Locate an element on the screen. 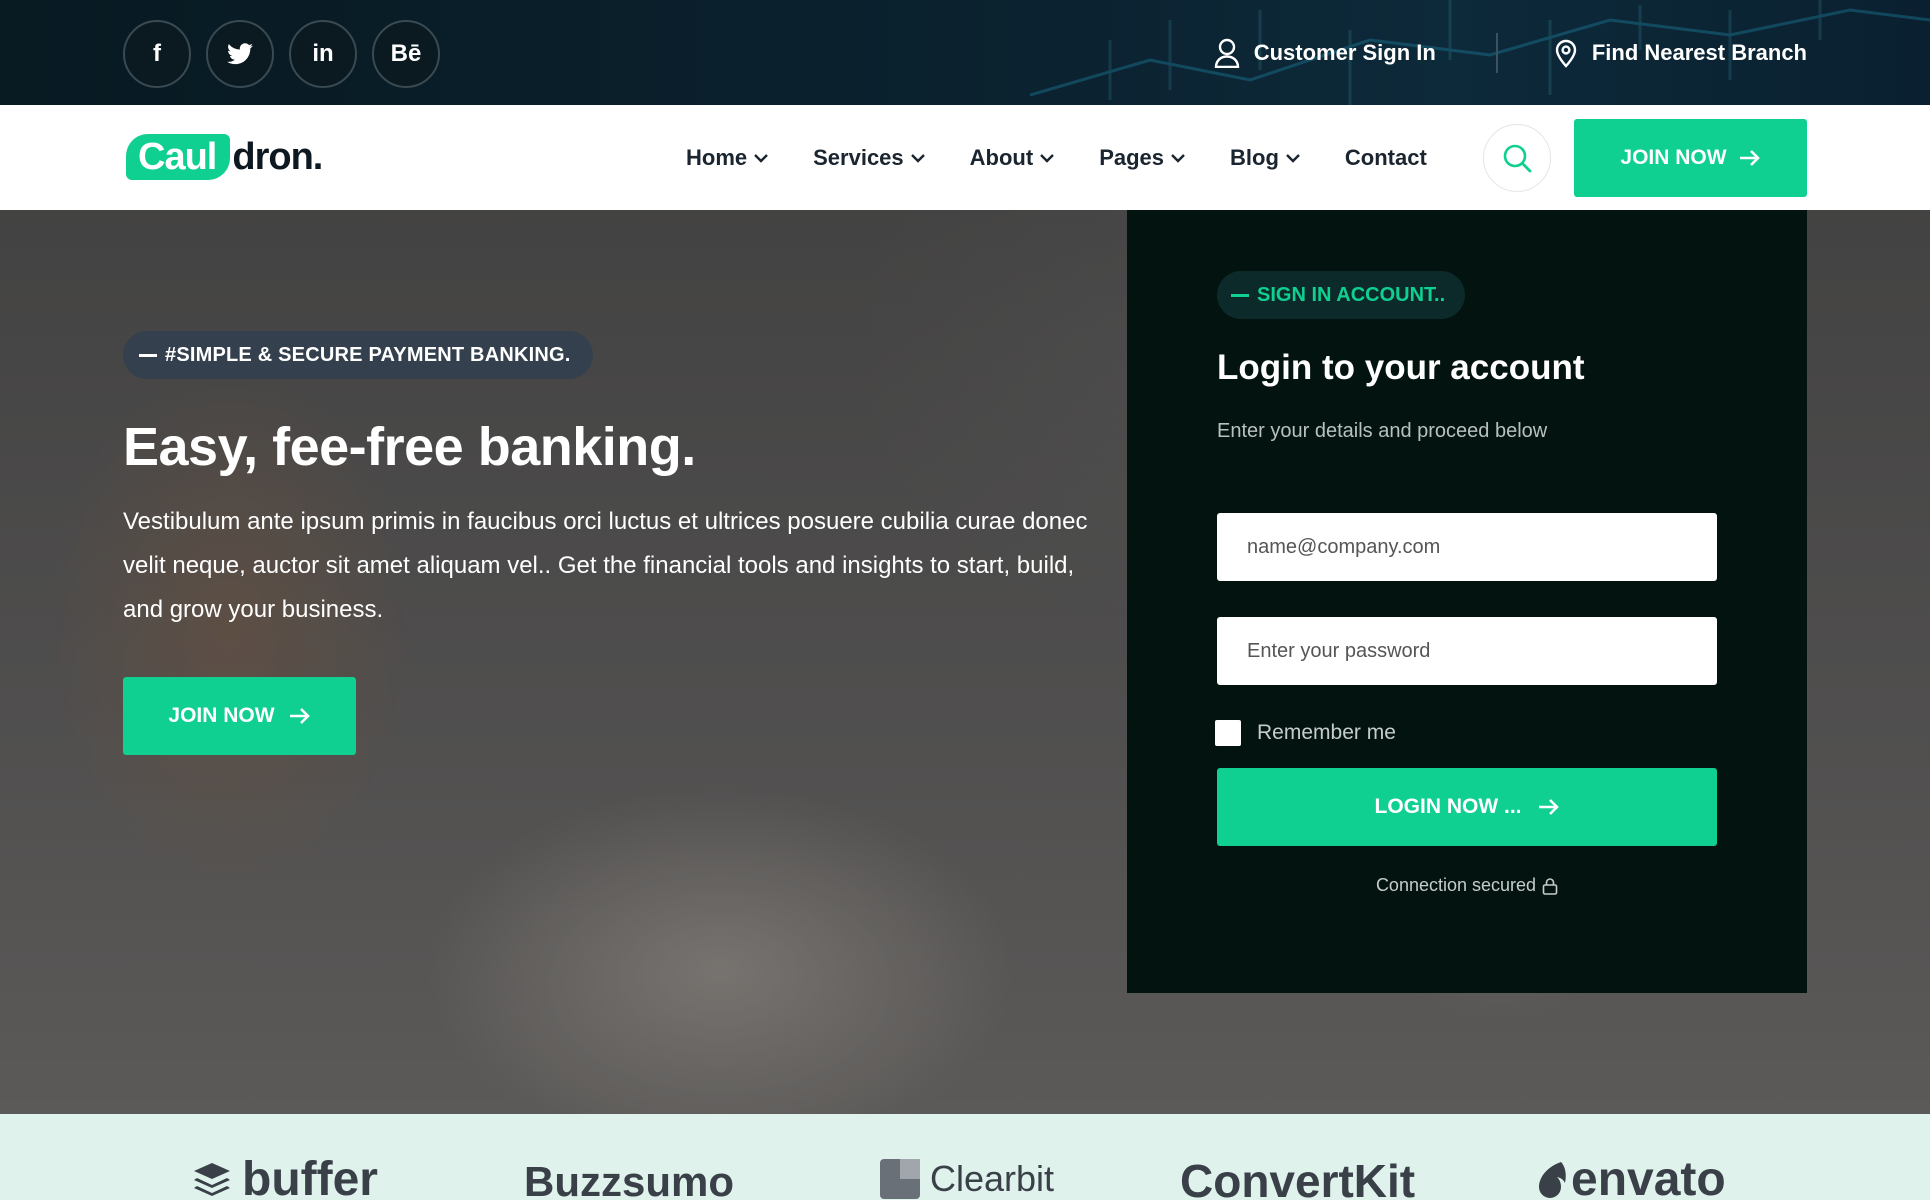 This screenshot has width=1930, height=1200. nav-item-home: Home is located at coordinates (727, 158).